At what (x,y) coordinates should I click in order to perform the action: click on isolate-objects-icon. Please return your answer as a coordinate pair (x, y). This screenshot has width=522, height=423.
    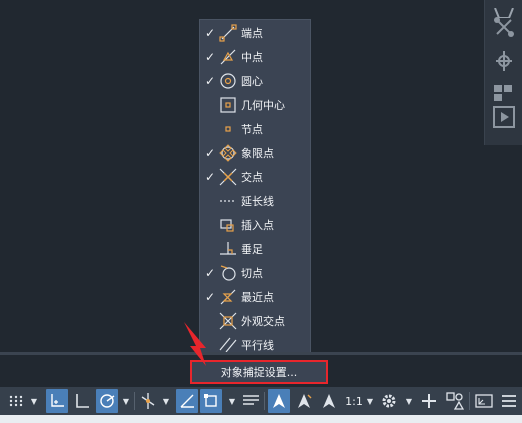
    Looking at the image, I should click on (455, 401).